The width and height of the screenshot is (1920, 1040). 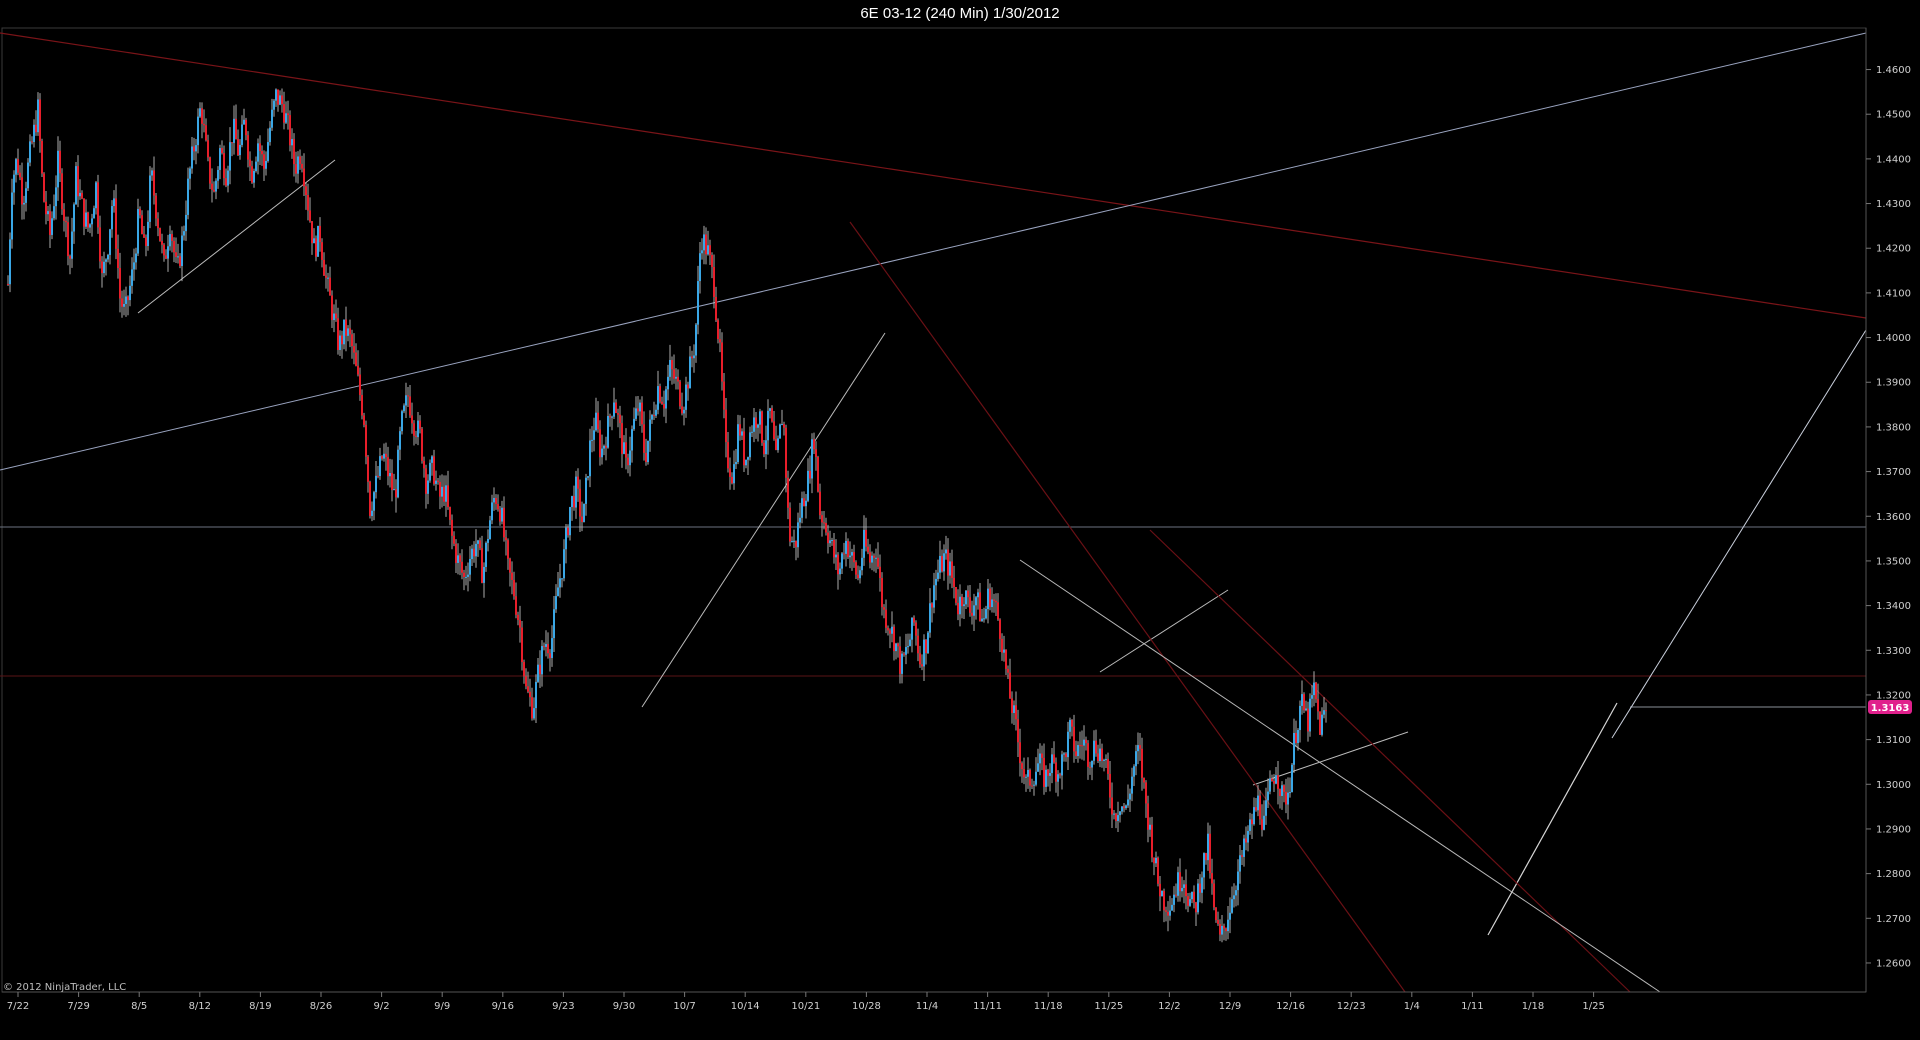 I want to click on price-tick-label: 1.3000, so click(x=1893, y=785).